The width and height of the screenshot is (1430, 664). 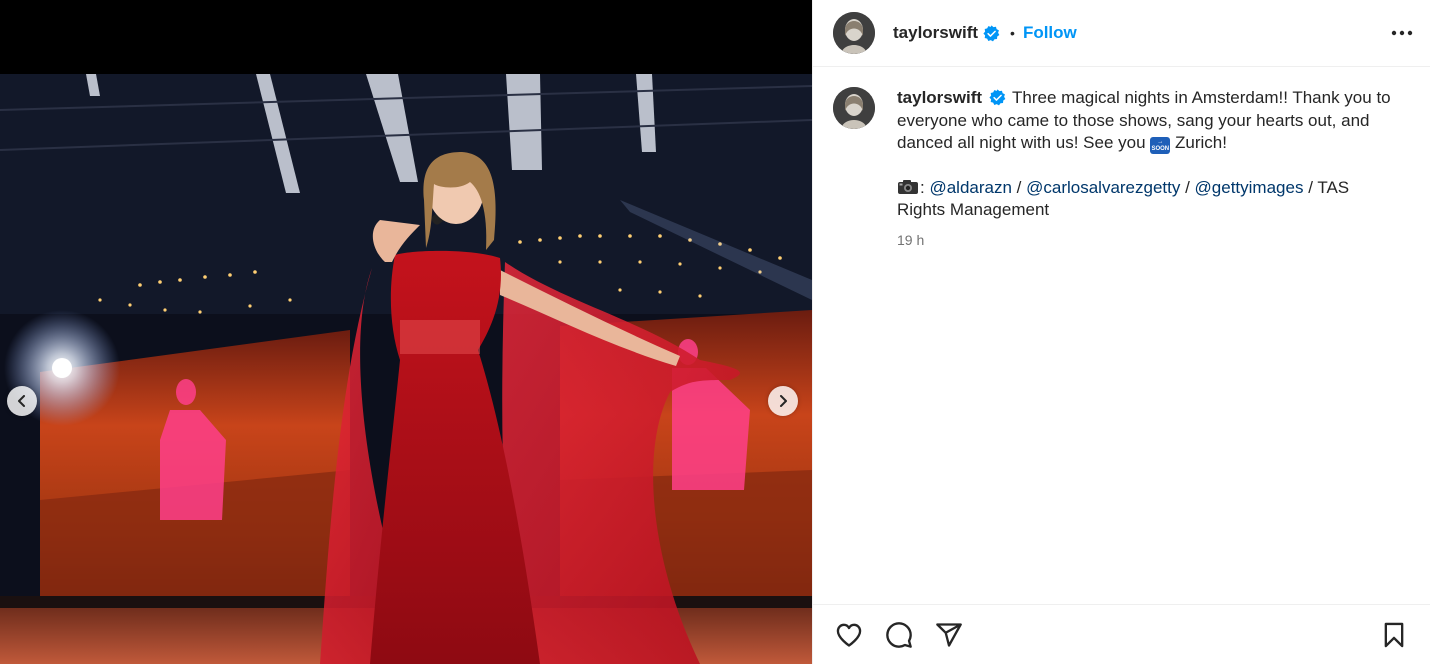 I want to click on heart-icon, so click(x=849, y=635).